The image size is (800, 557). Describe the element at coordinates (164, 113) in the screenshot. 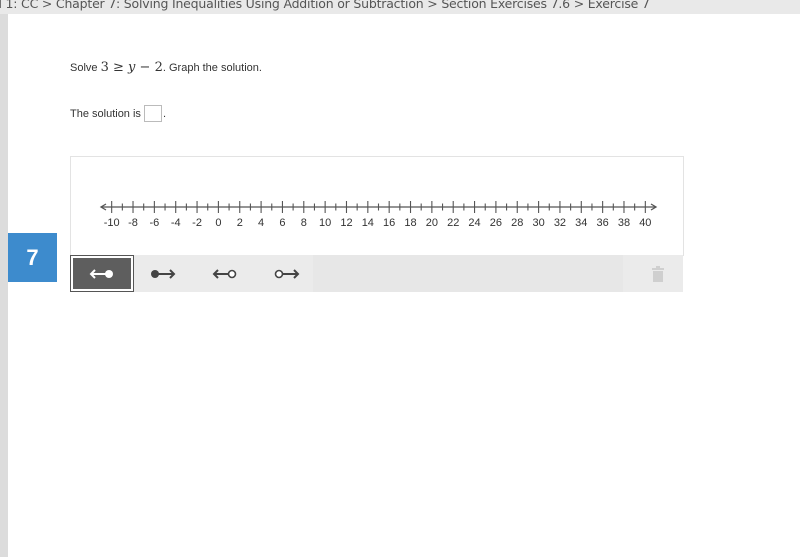

I see `answer-period: .` at that location.